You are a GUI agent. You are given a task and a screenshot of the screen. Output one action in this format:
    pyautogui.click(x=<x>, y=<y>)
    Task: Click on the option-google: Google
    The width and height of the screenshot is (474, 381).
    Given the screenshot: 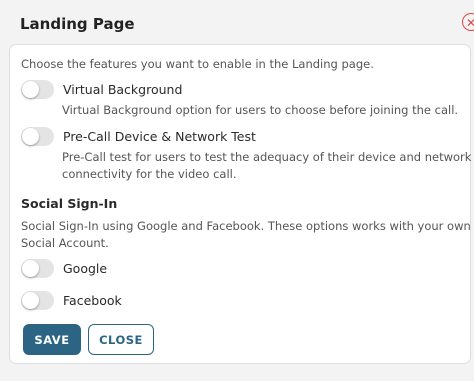 What is the action you would take?
    pyautogui.click(x=64, y=268)
    